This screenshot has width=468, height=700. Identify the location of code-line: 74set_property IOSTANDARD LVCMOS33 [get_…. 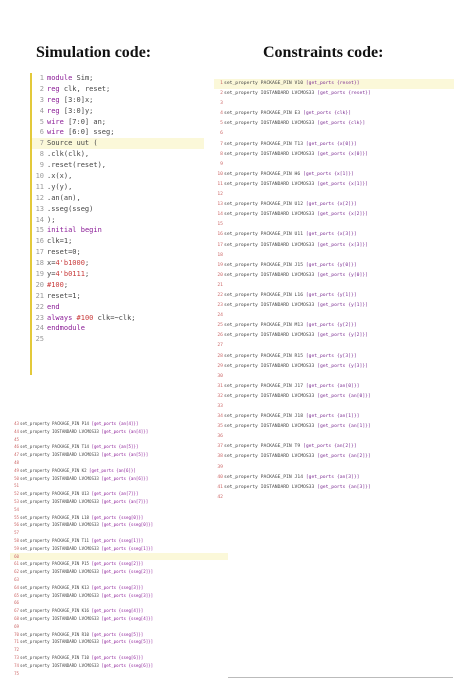
(119, 666).